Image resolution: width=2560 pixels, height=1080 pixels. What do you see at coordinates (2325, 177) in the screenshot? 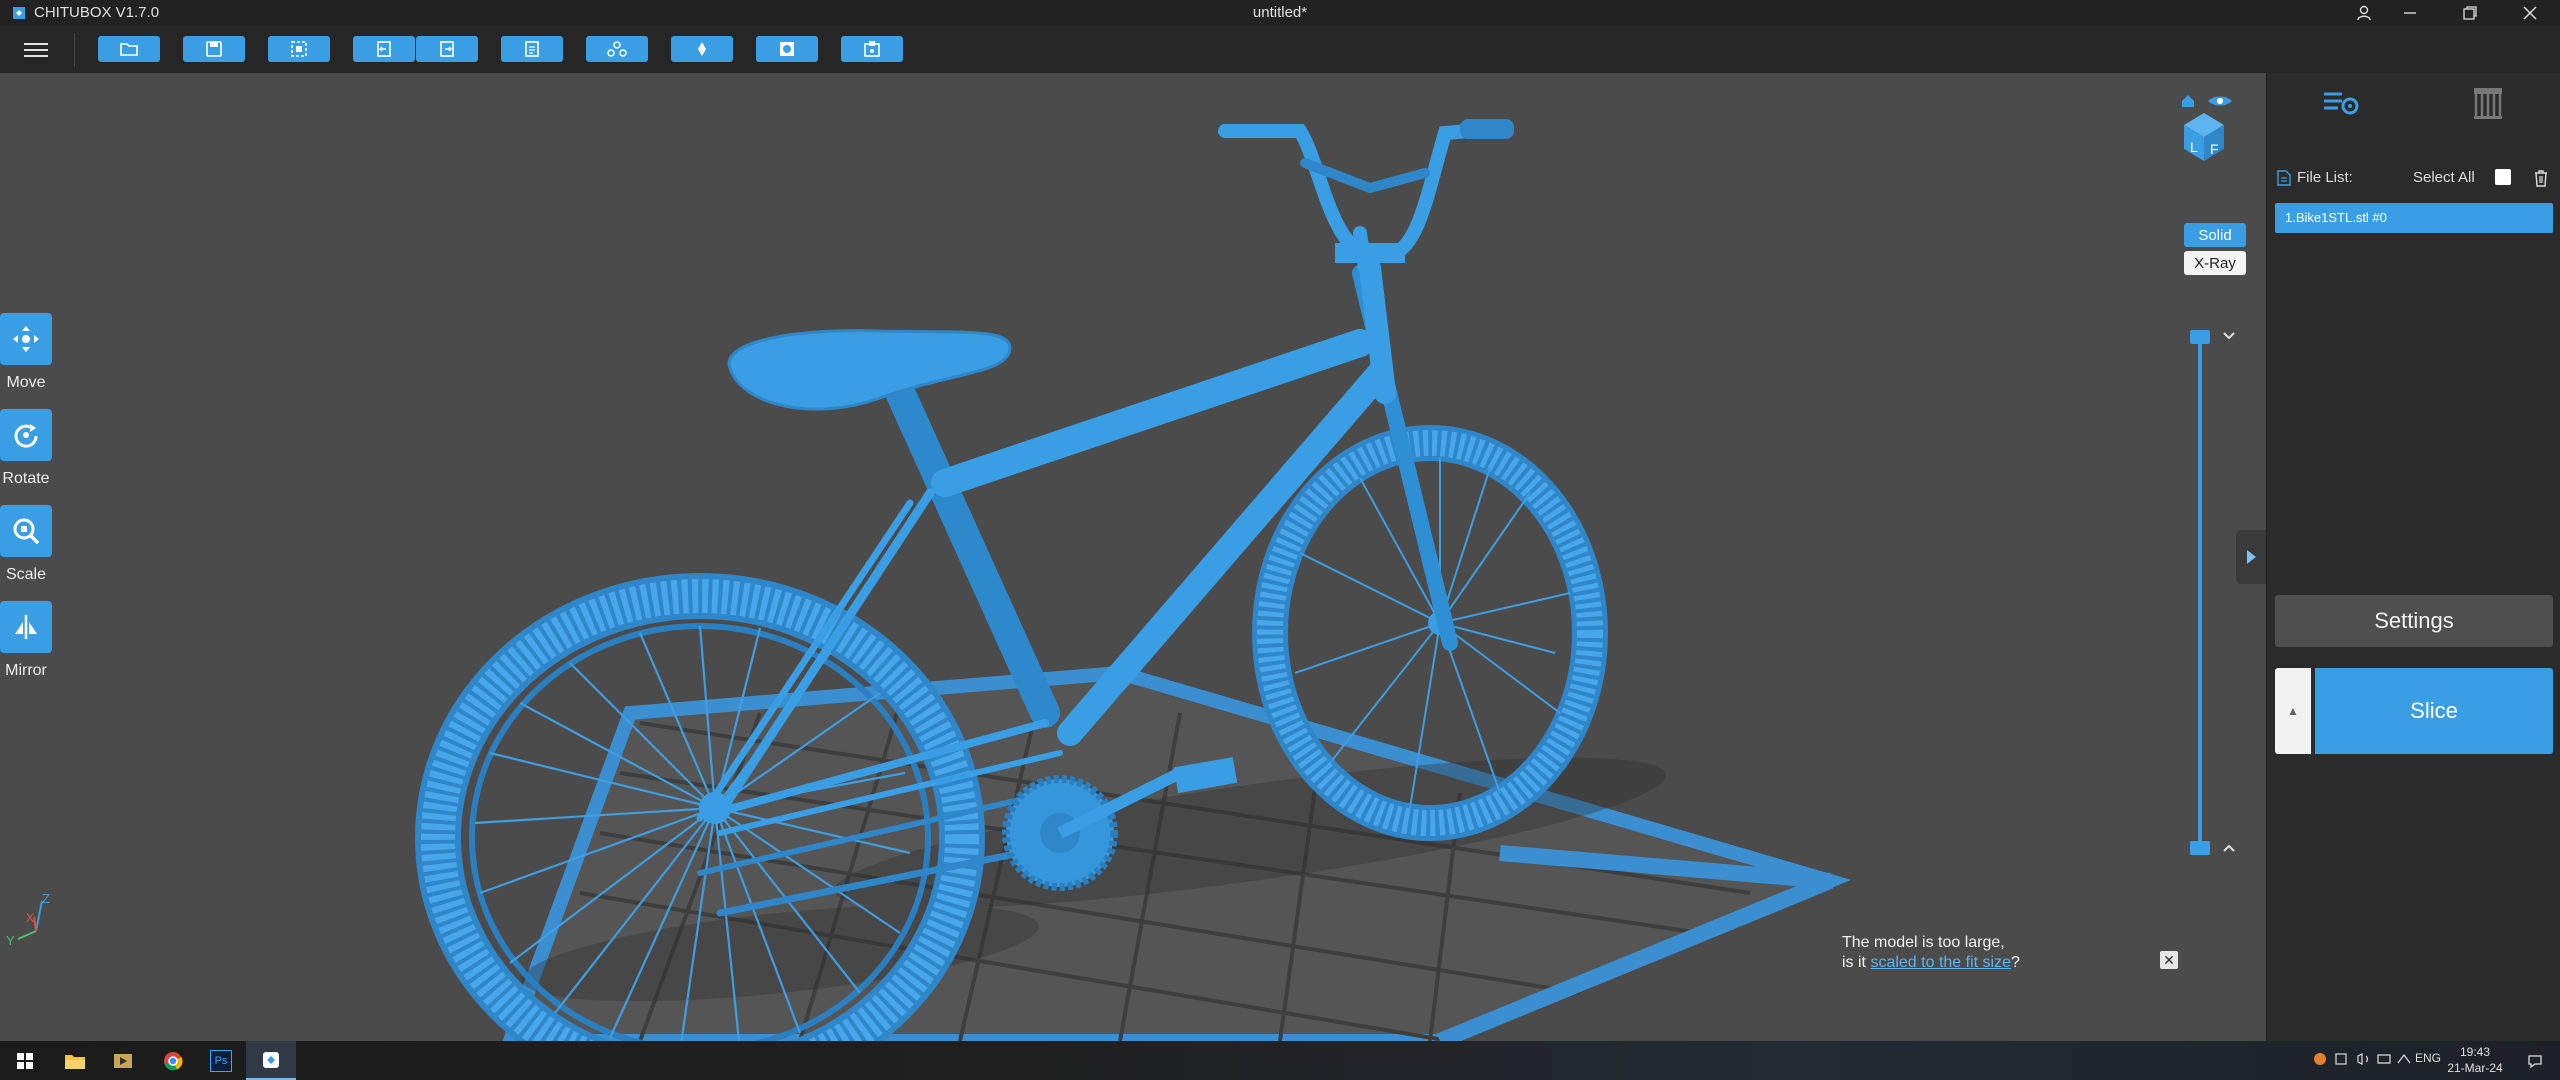
I see `file-list-label: File List:` at bounding box center [2325, 177].